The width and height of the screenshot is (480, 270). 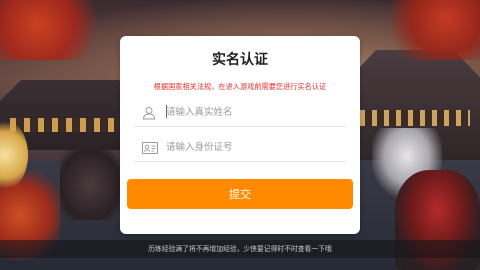 I want to click on real-name-field, so click(x=240, y=112).